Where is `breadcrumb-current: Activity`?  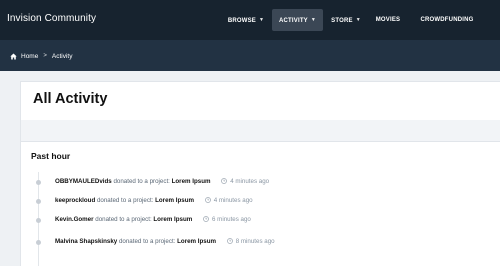
breadcrumb-current: Activity is located at coordinates (62, 56).